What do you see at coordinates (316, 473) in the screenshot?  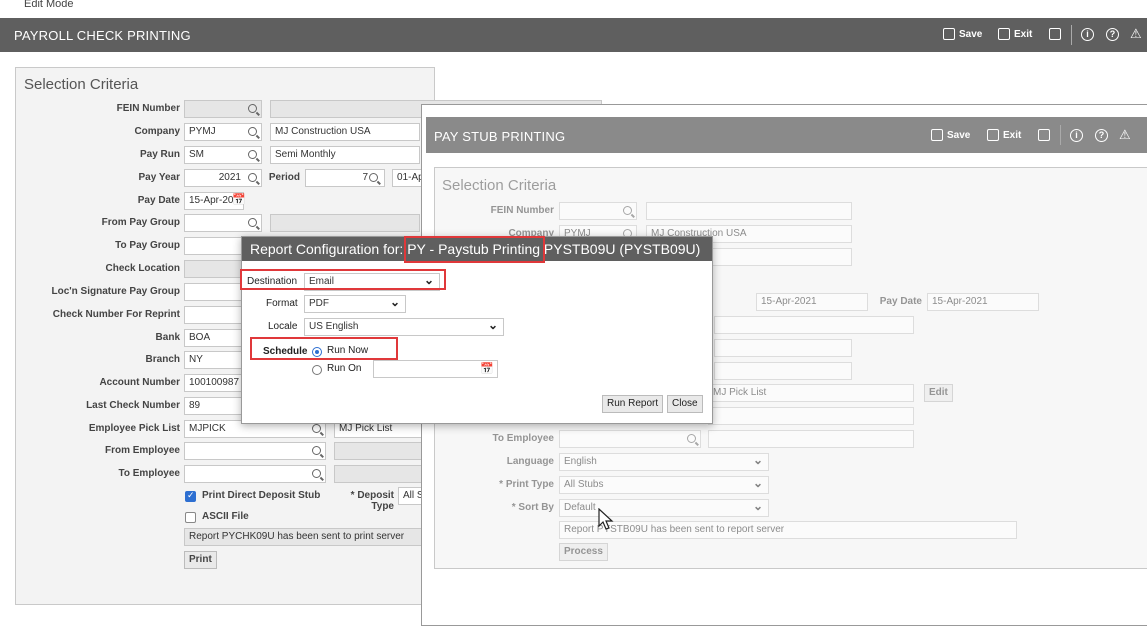 I see `to-employee-search-icon` at bounding box center [316, 473].